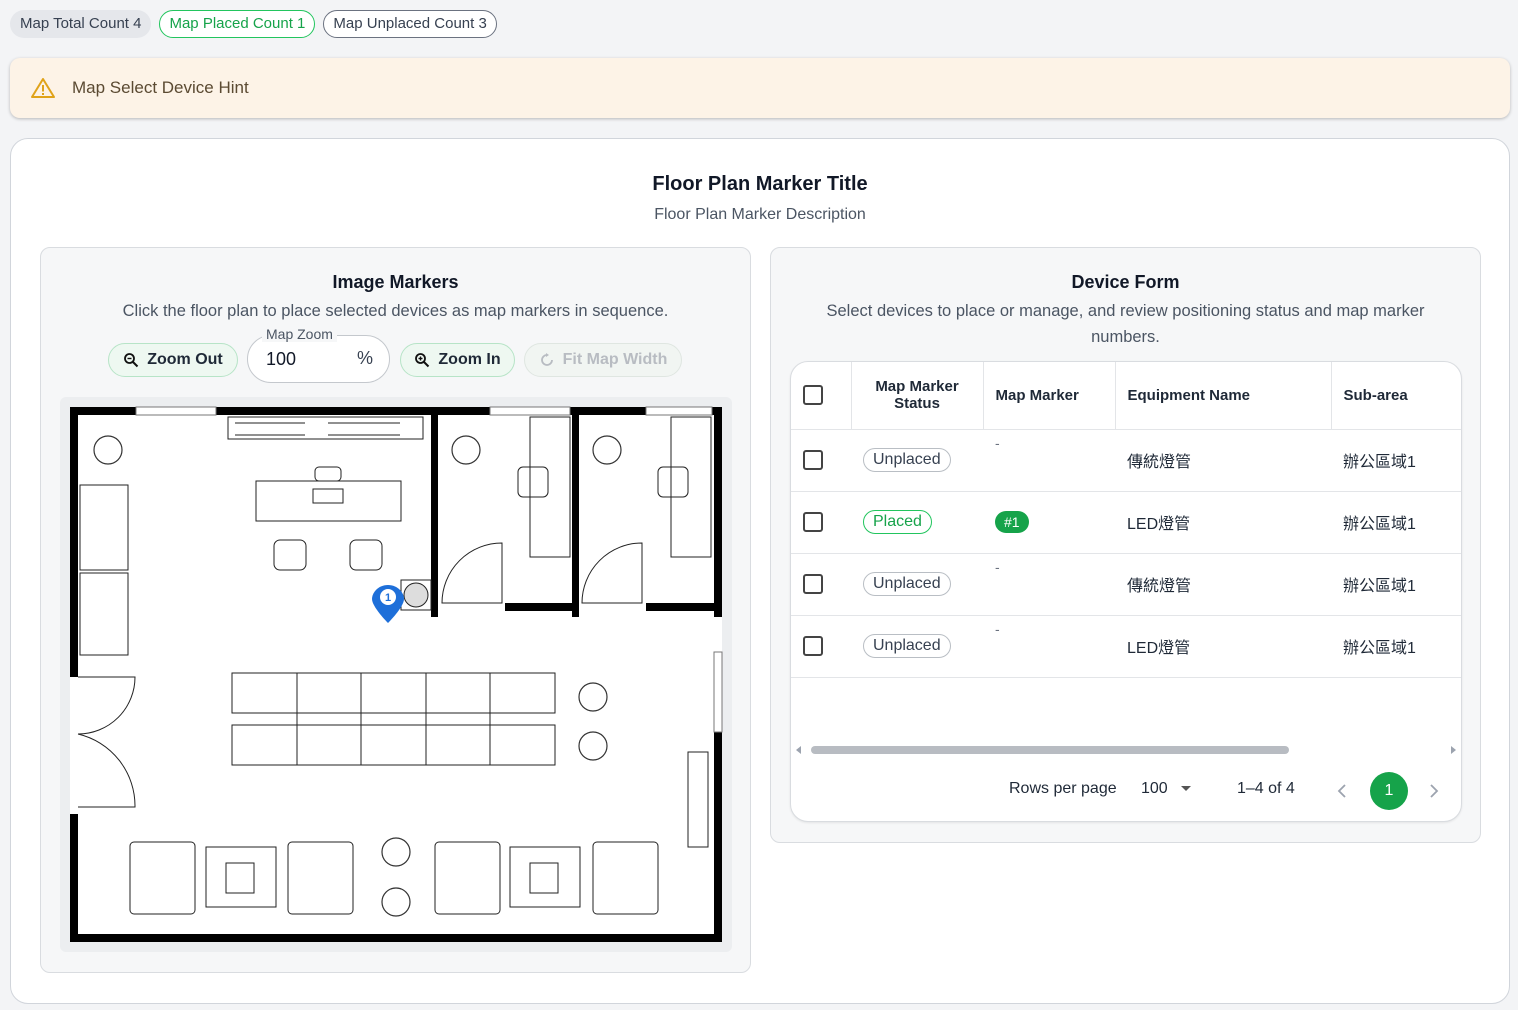  I want to click on placed-count-chip: Map Placed Count 1, so click(237, 24).